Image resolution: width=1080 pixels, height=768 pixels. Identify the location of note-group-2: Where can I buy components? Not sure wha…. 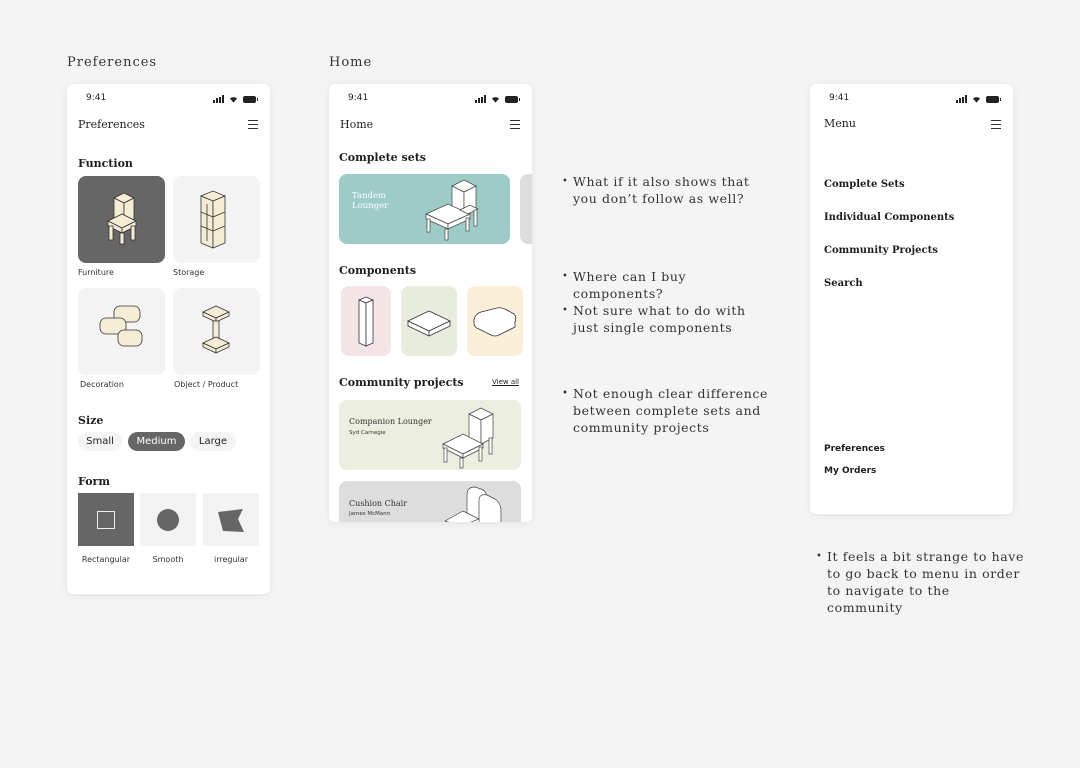
(654, 302).